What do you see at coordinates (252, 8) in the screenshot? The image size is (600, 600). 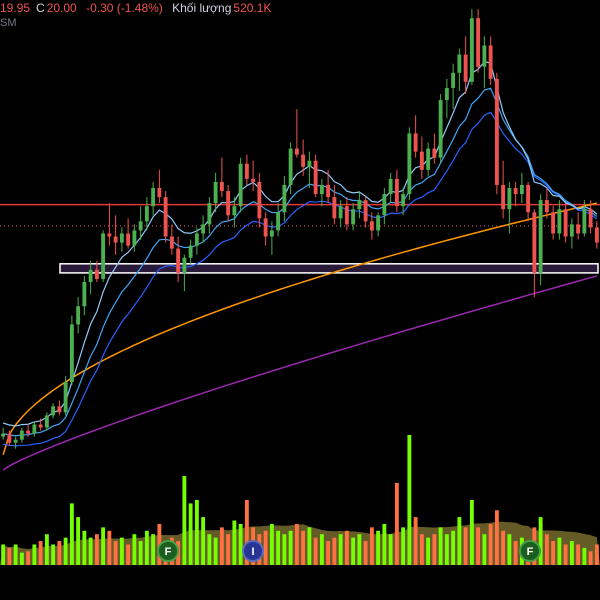 I see `volume-value: 520.1K` at bounding box center [252, 8].